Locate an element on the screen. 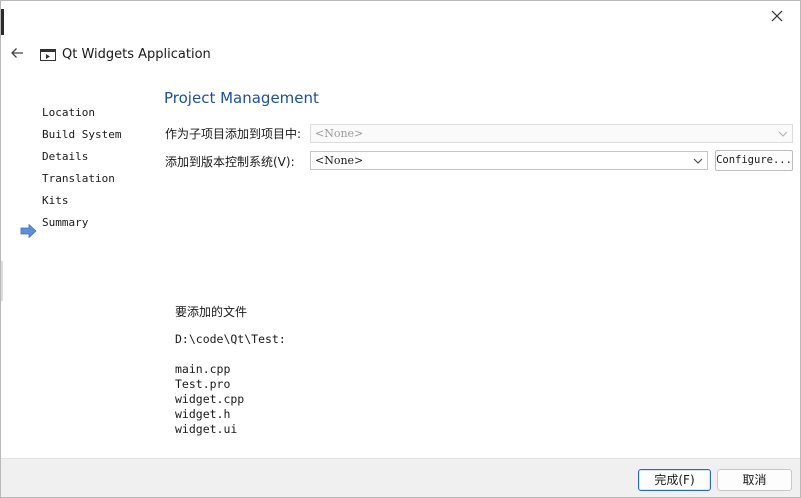 This screenshot has width=801, height=498. subproject-value: <None> is located at coordinates (339, 133).